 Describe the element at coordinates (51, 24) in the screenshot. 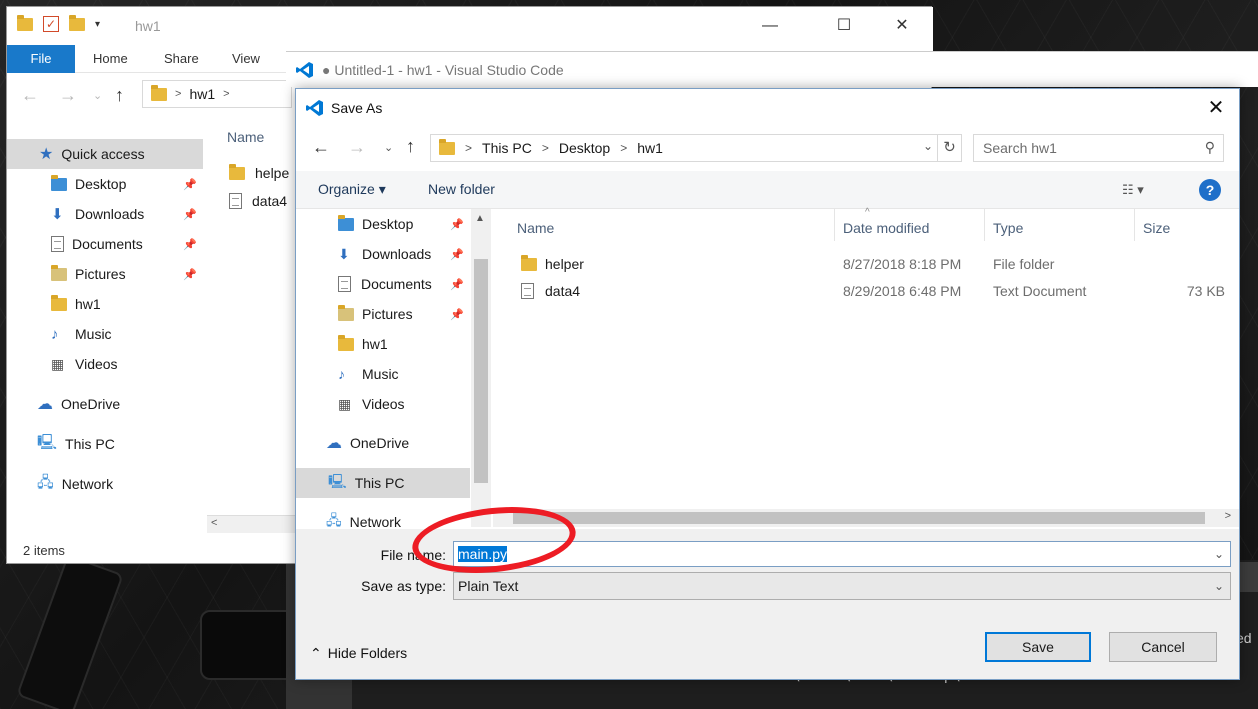

I see `properties-icon: ✓` at that location.